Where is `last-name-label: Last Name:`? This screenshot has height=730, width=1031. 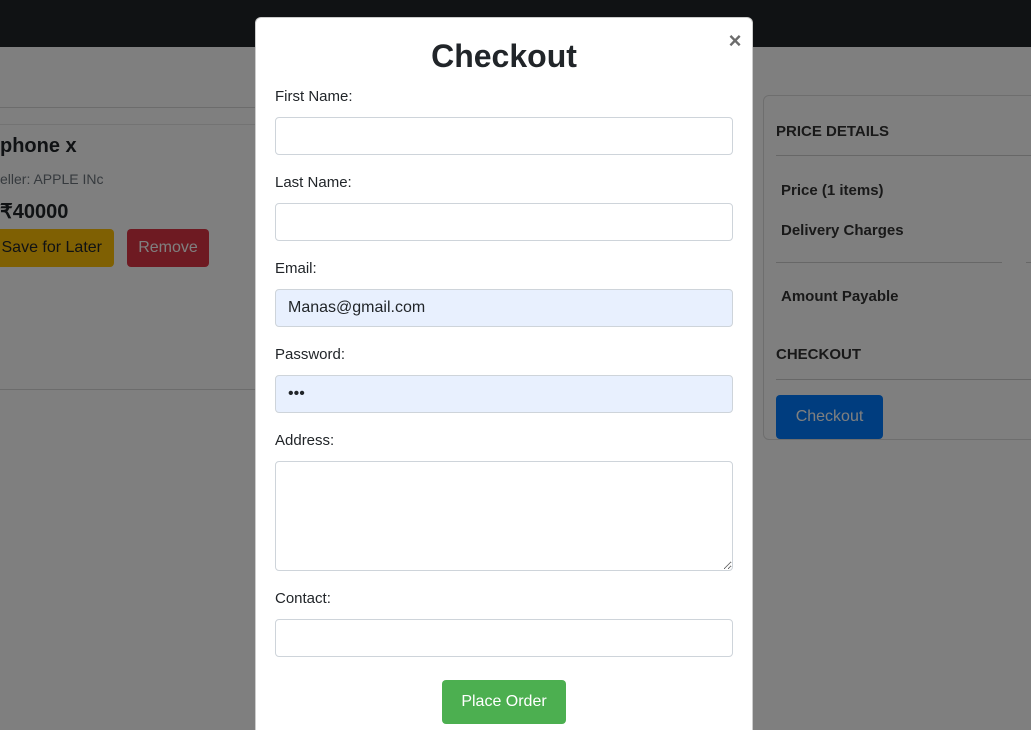 last-name-label: Last Name: is located at coordinates (313, 182).